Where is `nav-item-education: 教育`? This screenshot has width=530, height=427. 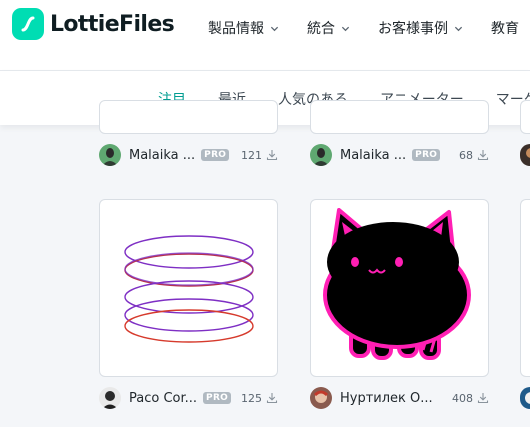
nav-item-education: 教育 is located at coordinates (505, 28).